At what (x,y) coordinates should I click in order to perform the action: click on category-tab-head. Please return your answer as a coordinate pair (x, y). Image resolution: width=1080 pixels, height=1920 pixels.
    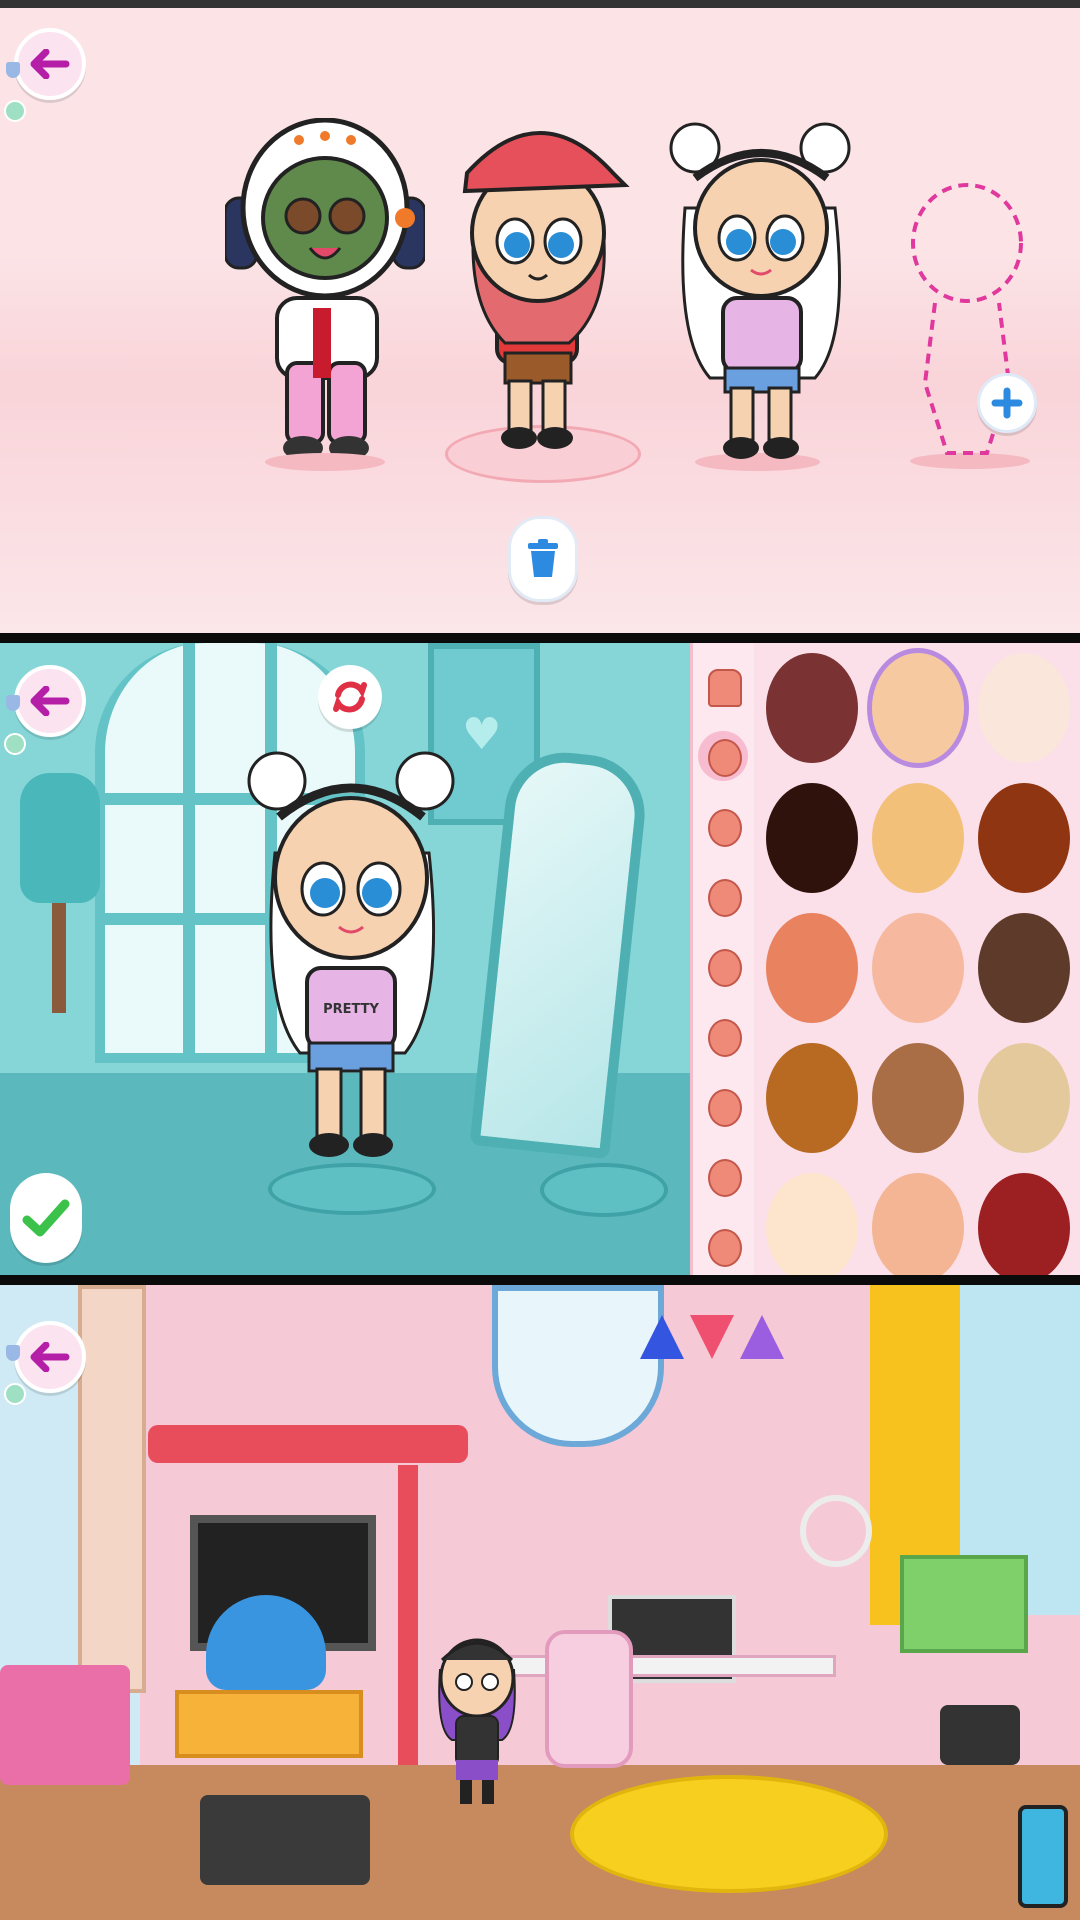
    Looking at the image, I should click on (723, 756).